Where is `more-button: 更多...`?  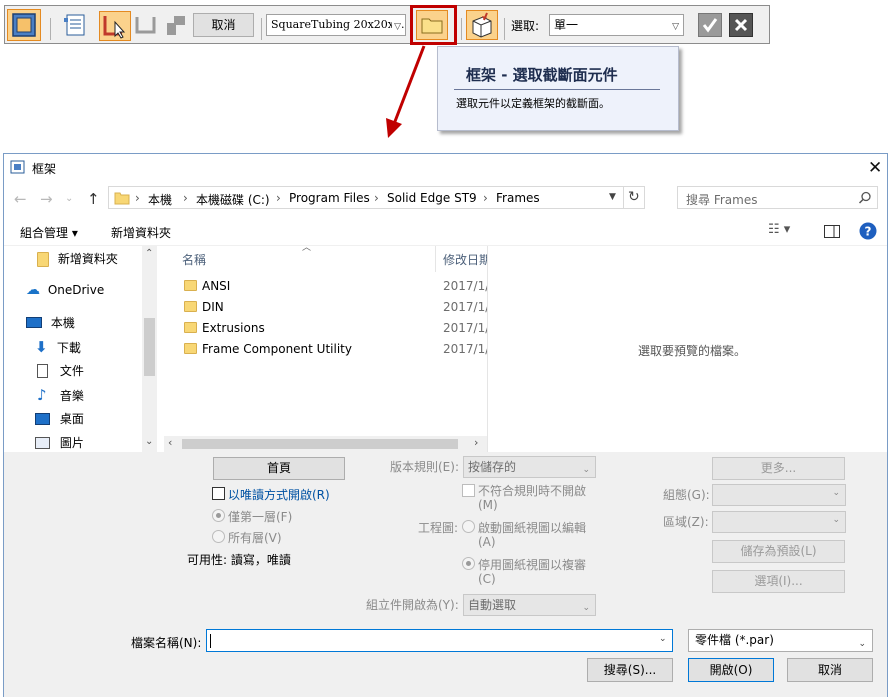
more-button: 更多... is located at coordinates (778, 468).